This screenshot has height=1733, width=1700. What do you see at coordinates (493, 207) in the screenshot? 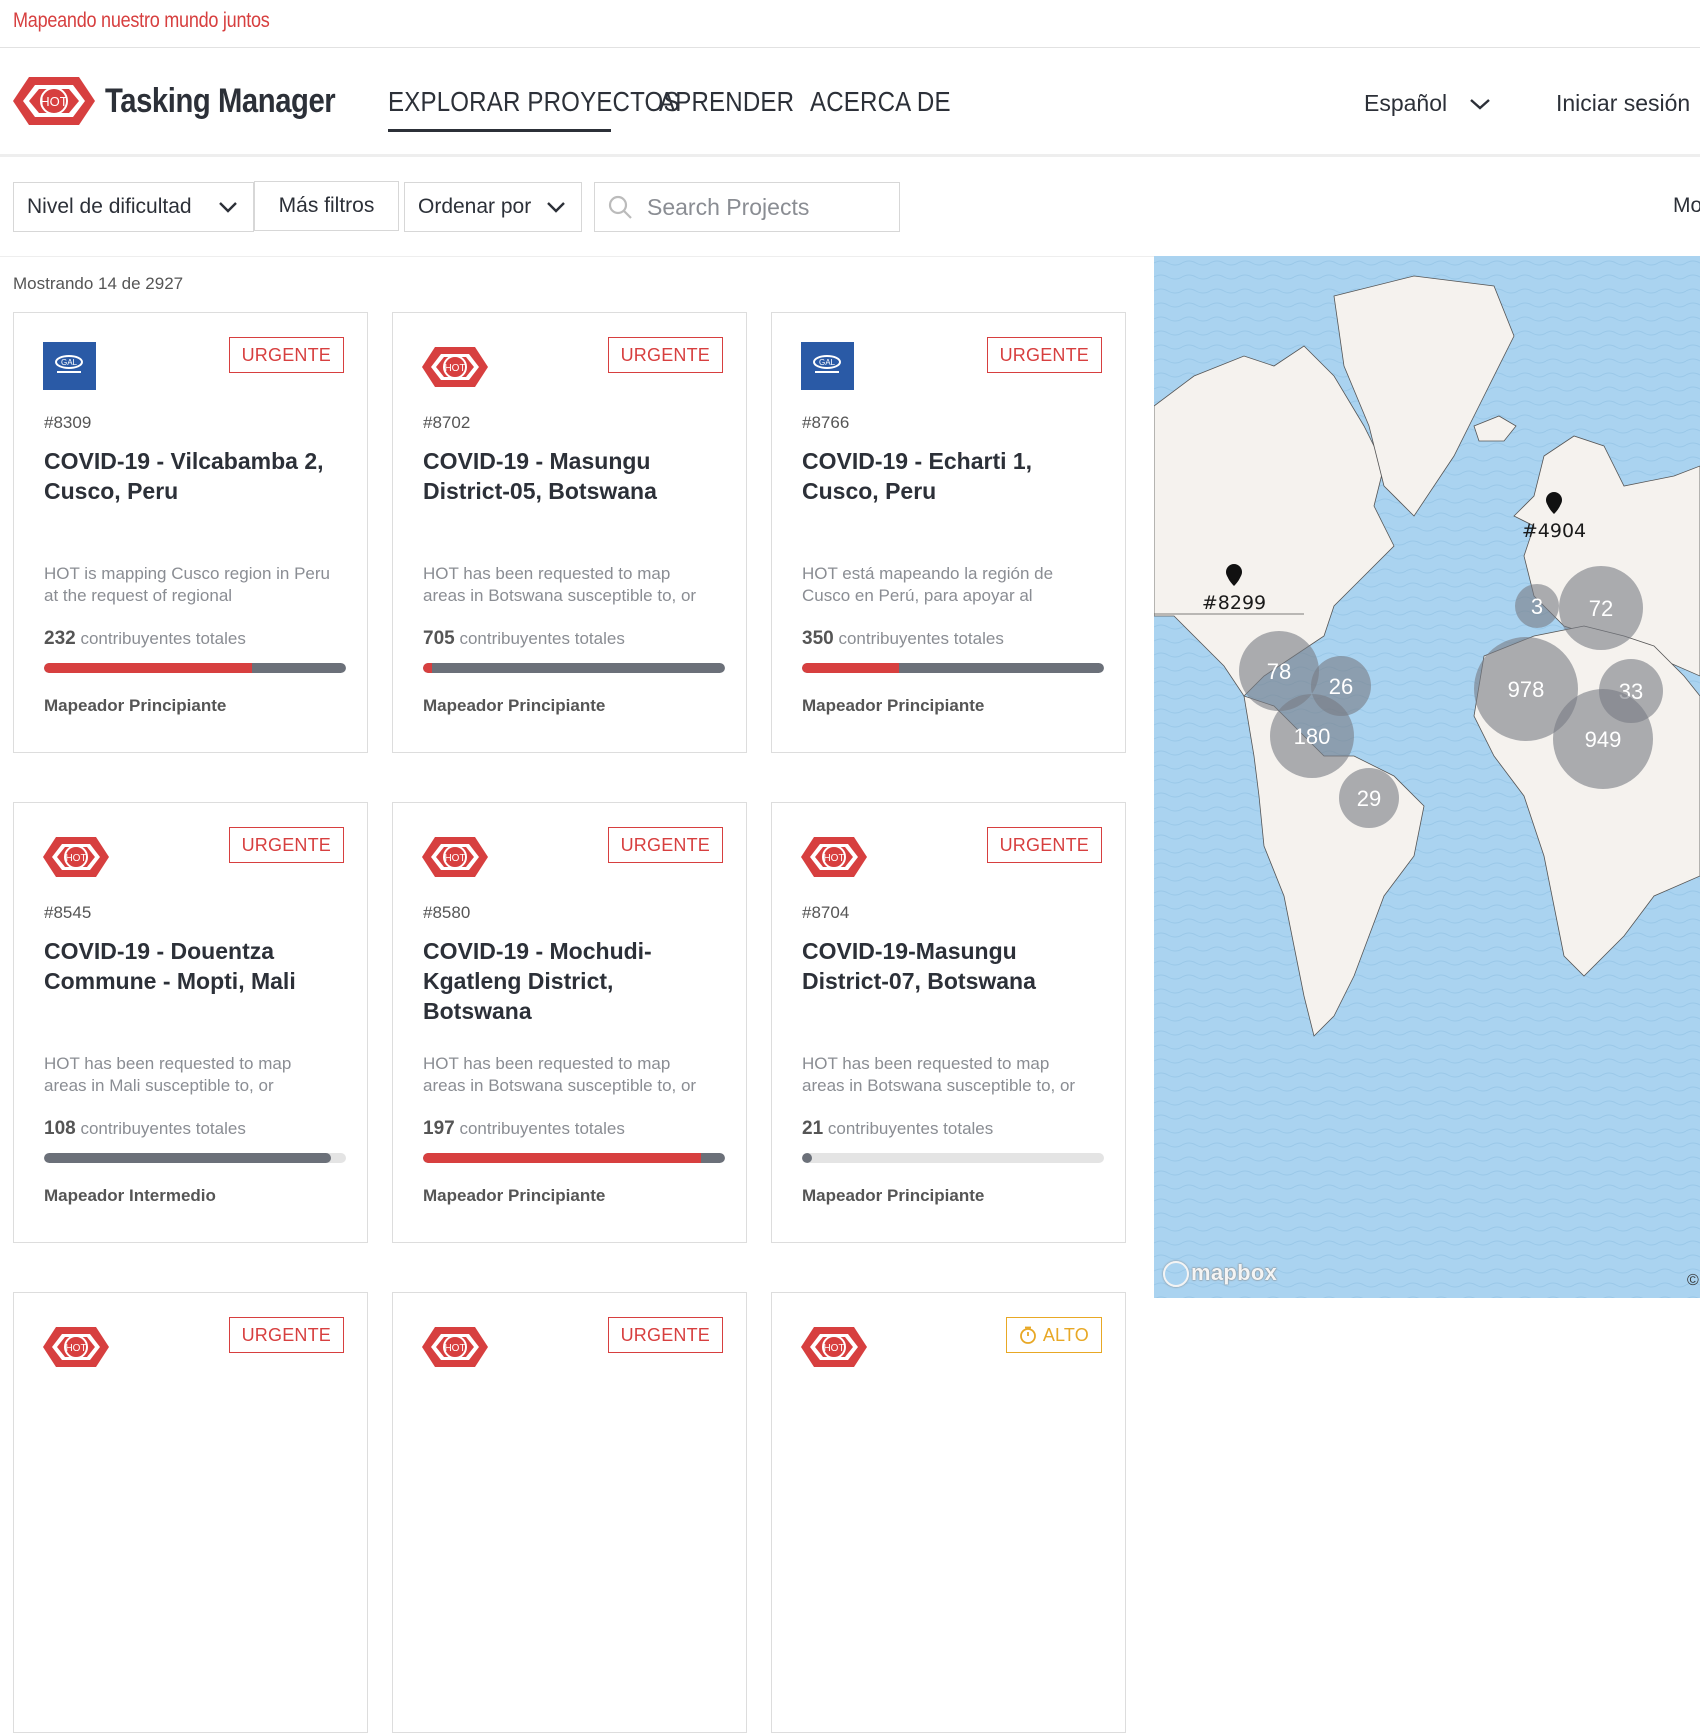
I see `sort-dropdown: Ordenar por` at bounding box center [493, 207].